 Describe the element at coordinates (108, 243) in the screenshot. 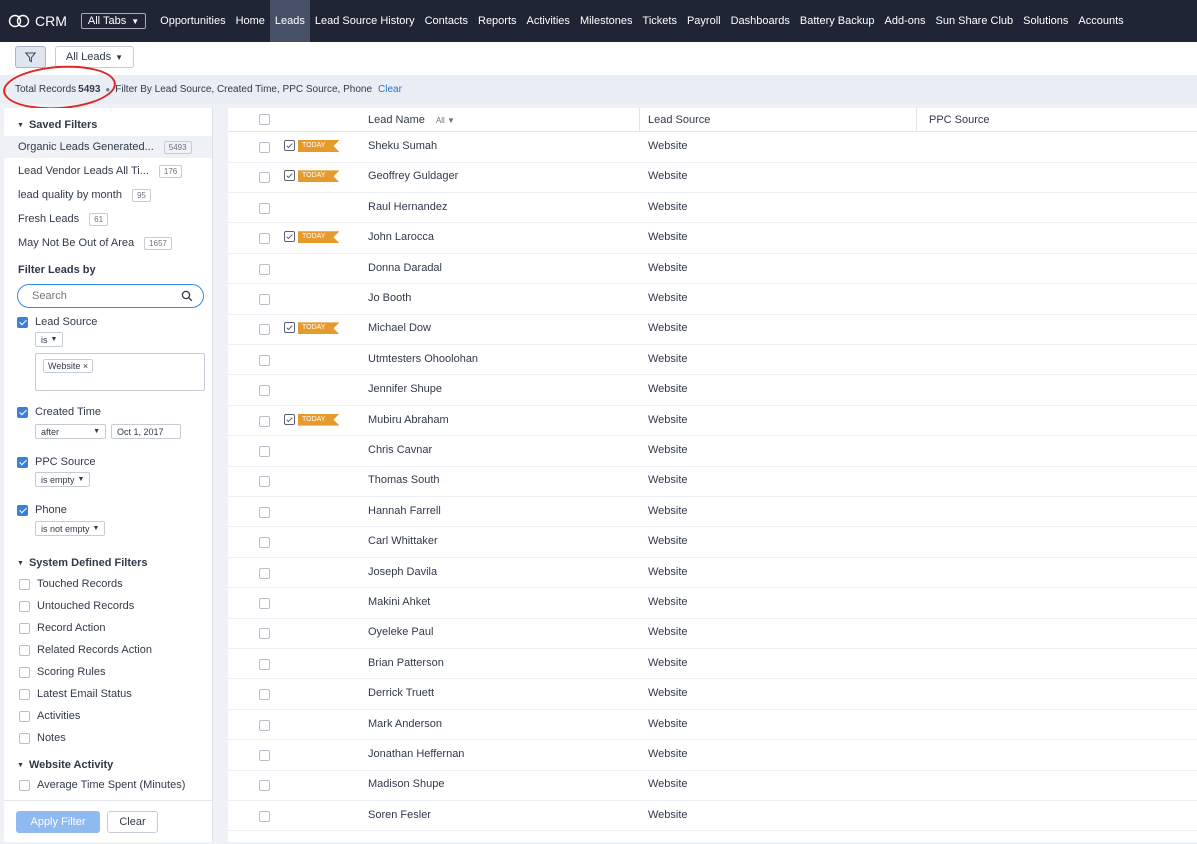

I see `saved-filter-item: May Not Be Out of Area 1657` at that location.